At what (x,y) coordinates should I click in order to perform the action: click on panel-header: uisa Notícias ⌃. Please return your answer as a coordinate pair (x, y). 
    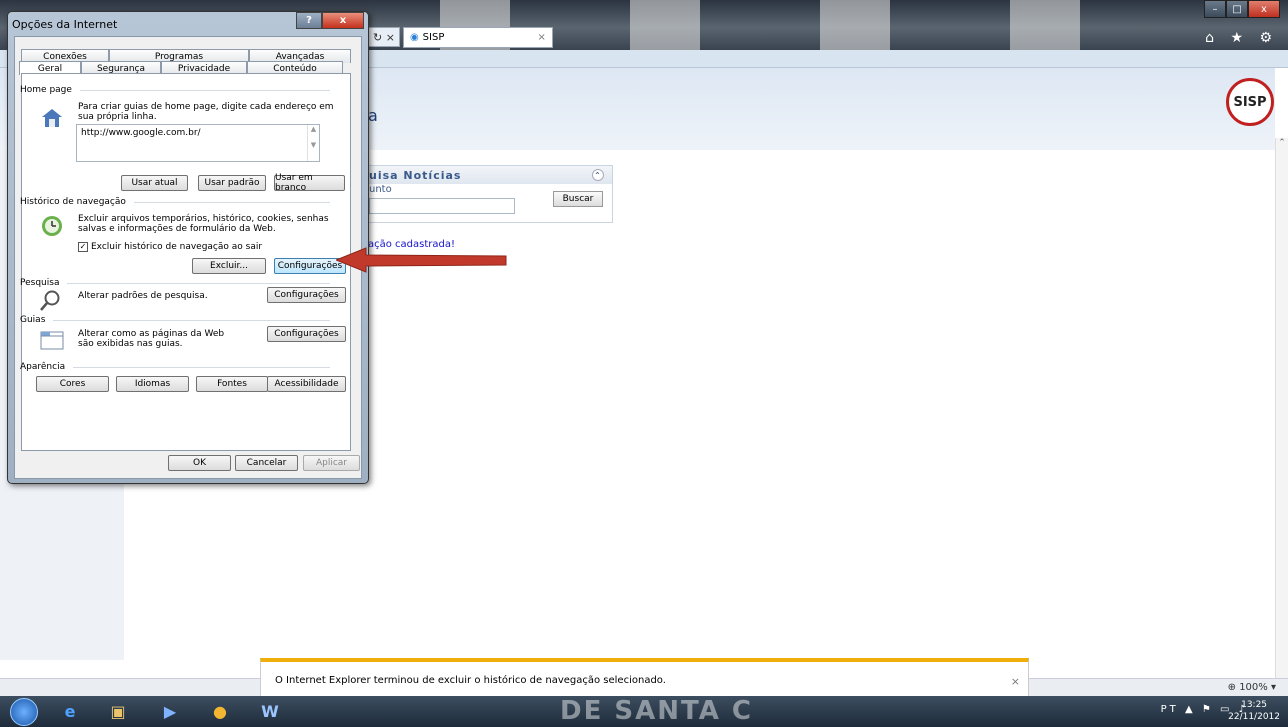
    Looking at the image, I should click on (490, 175).